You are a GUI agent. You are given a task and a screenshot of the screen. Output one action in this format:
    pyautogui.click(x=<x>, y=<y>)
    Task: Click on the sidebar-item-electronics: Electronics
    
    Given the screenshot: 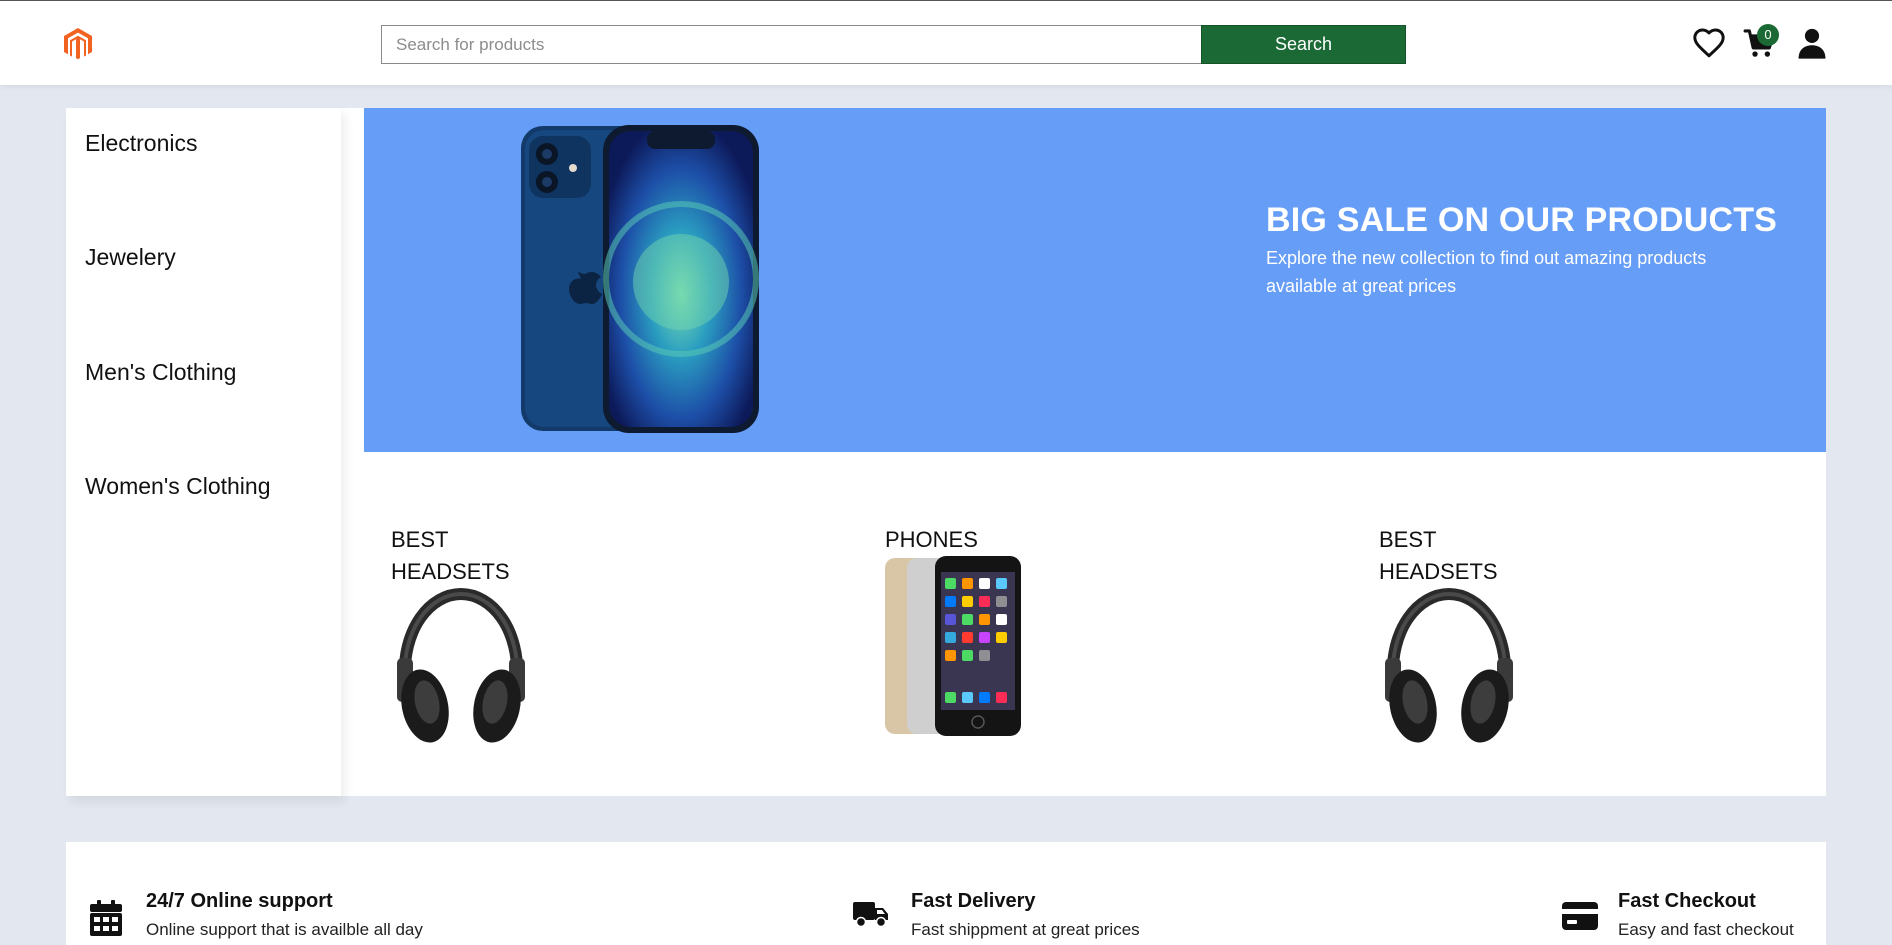 What is the action you would take?
    pyautogui.click(x=141, y=143)
    